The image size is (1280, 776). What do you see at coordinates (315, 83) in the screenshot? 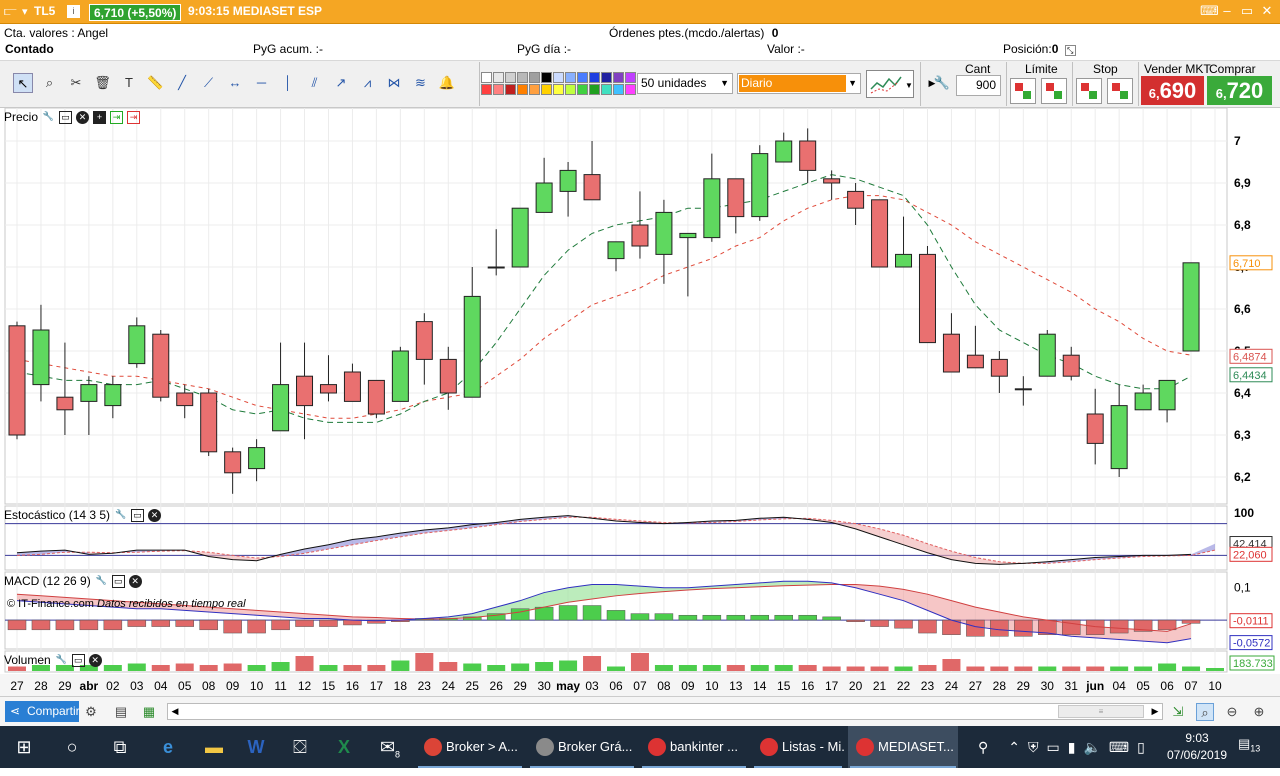
I see `channel-icon: ⫽` at bounding box center [315, 83].